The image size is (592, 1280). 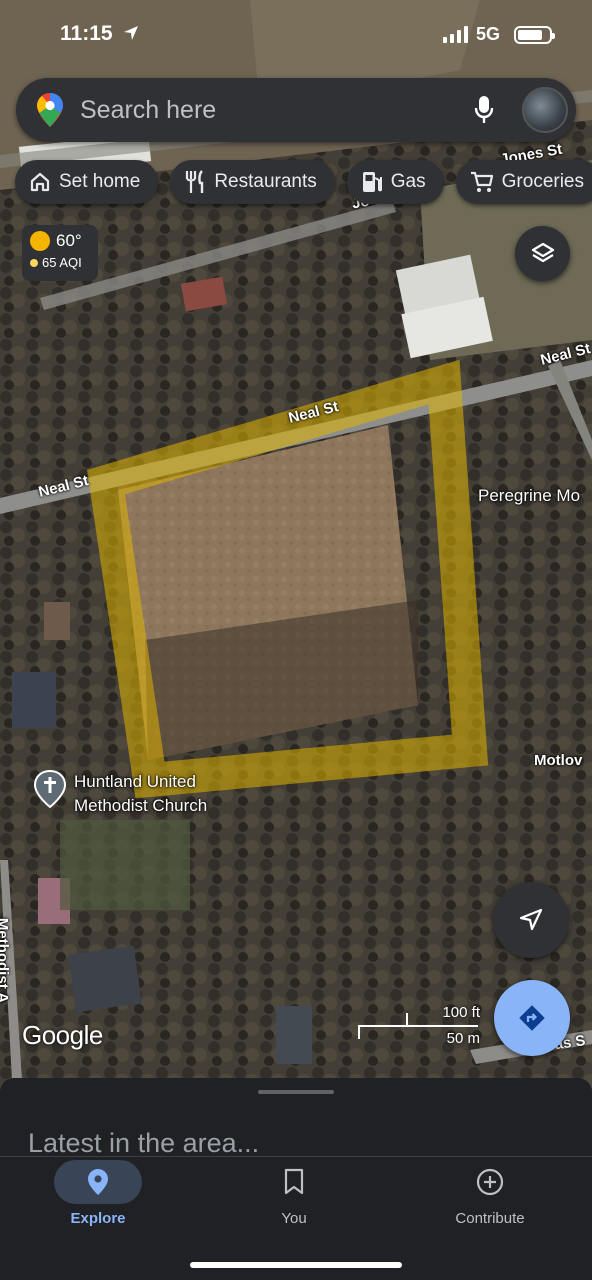 I want to click on directions-button, so click(x=532, y=1018).